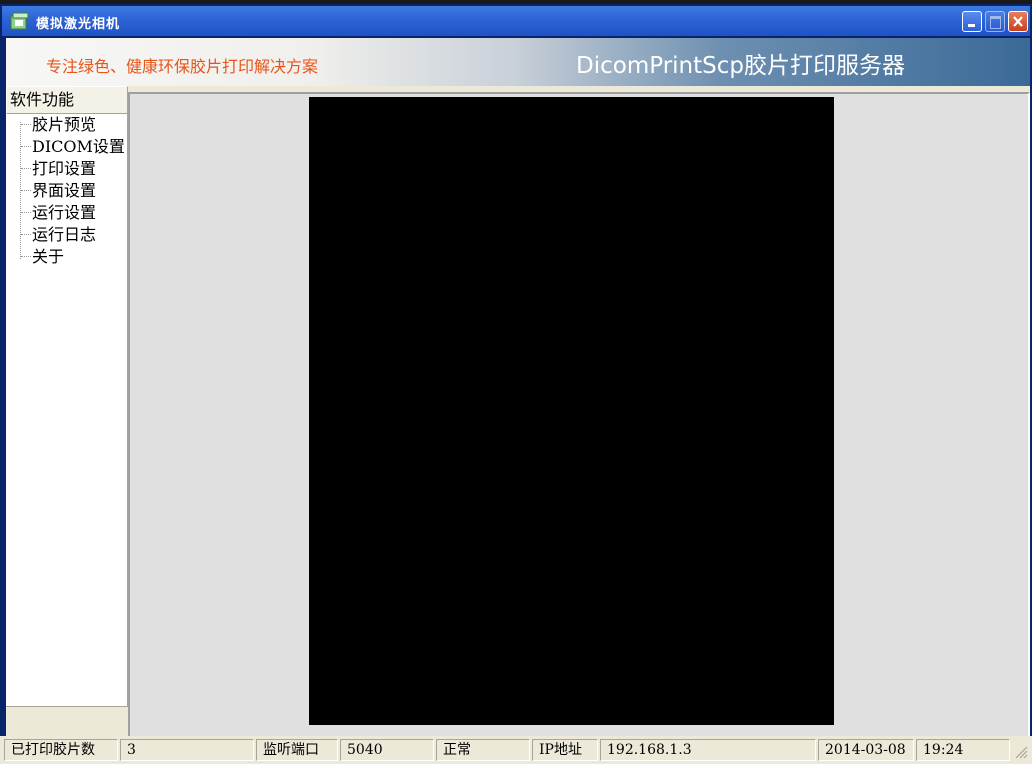  Describe the element at coordinates (58, 235) in the screenshot. I see `tree-item-run-log: 运行日志` at that location.